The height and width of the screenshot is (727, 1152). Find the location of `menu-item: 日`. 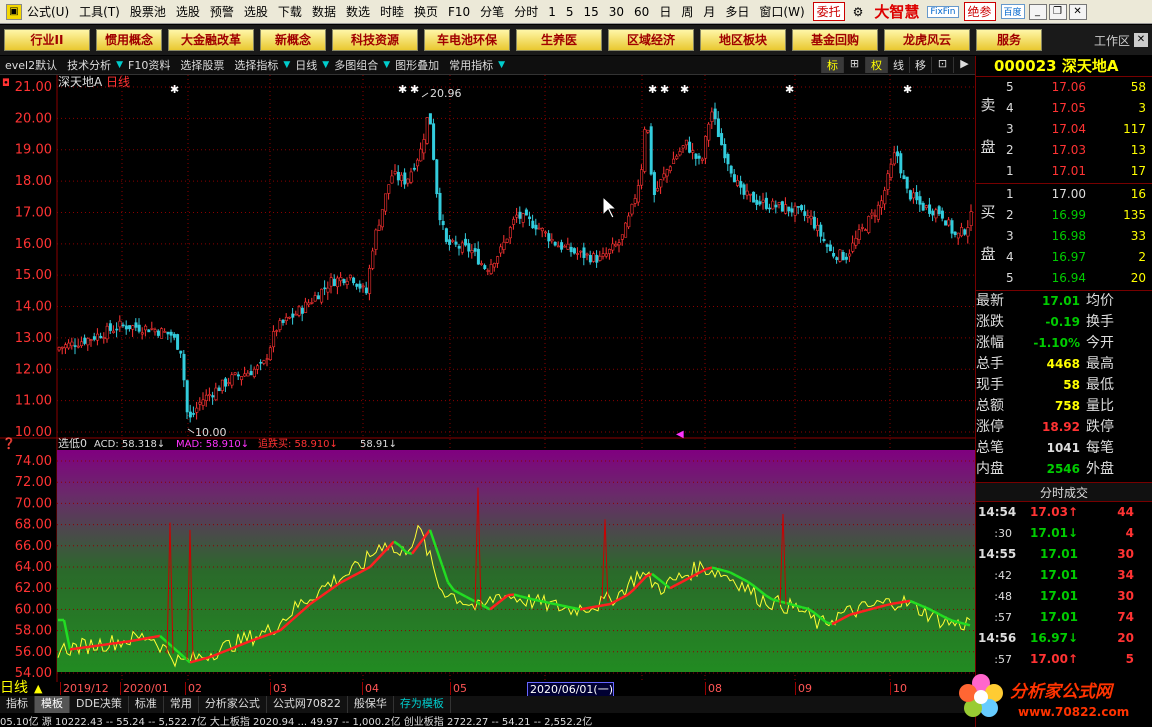

menu-item: 日 is located at coordinates (665, 11).